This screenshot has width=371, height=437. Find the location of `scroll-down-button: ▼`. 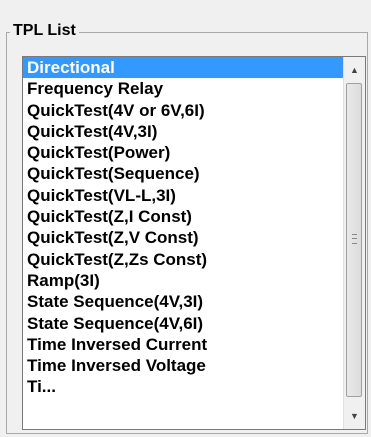

scroll-down-button: ▼ is located at coordinates (354, 416).